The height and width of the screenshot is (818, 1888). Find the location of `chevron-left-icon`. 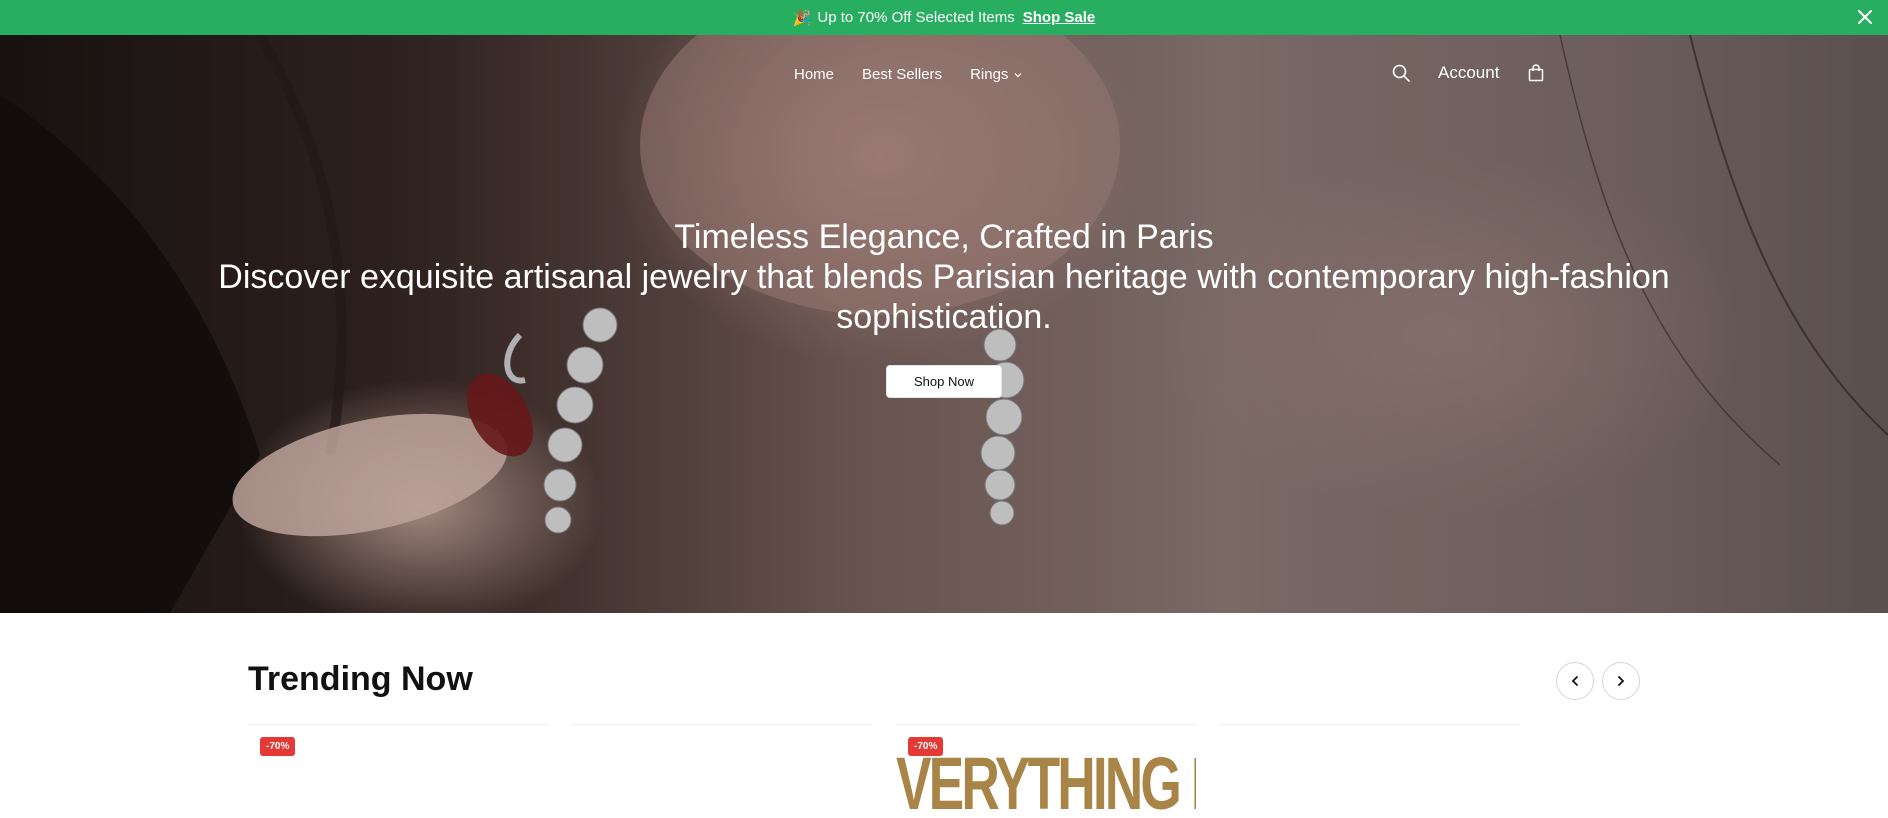

chevron-left-icon is located at coordinates (1574, 681).